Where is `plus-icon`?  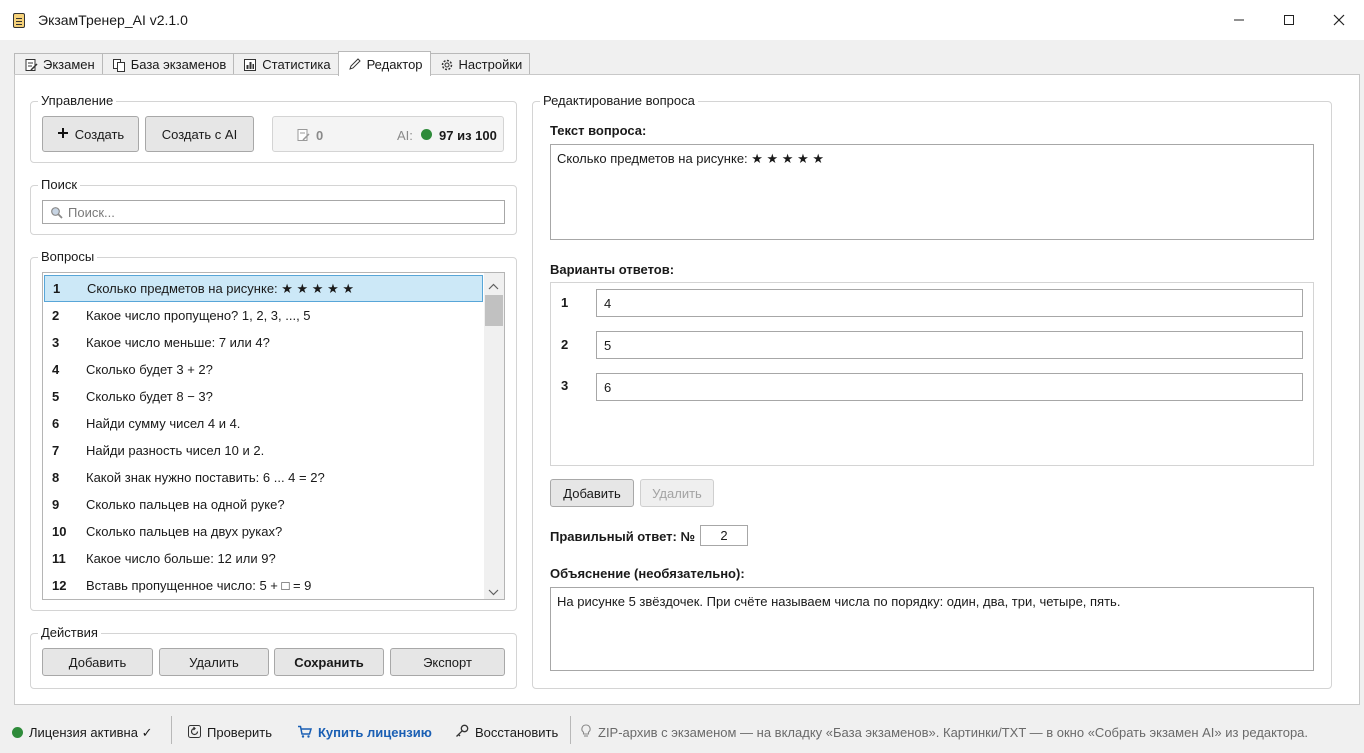 plus-icon is located at coordinates (63, 134).